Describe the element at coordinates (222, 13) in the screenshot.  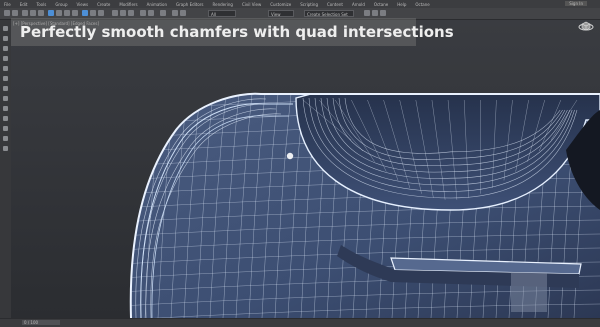
I see `selection-filter-dropdown: All` at that location.